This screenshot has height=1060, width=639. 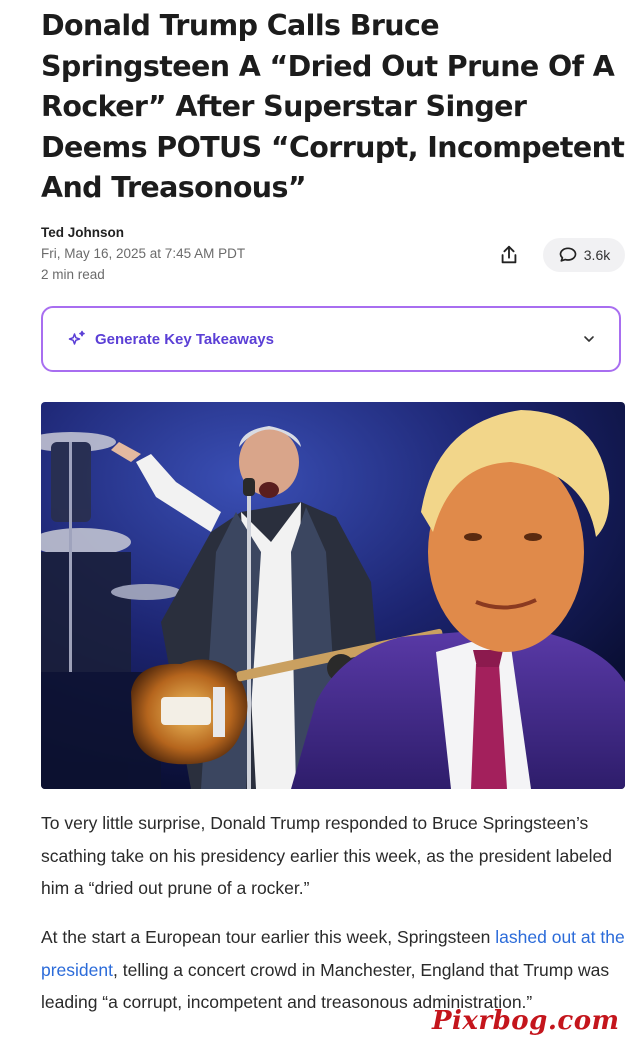 I want to click on takeaways-label: Generate Key Takeaways, so click(x=184, y=339).